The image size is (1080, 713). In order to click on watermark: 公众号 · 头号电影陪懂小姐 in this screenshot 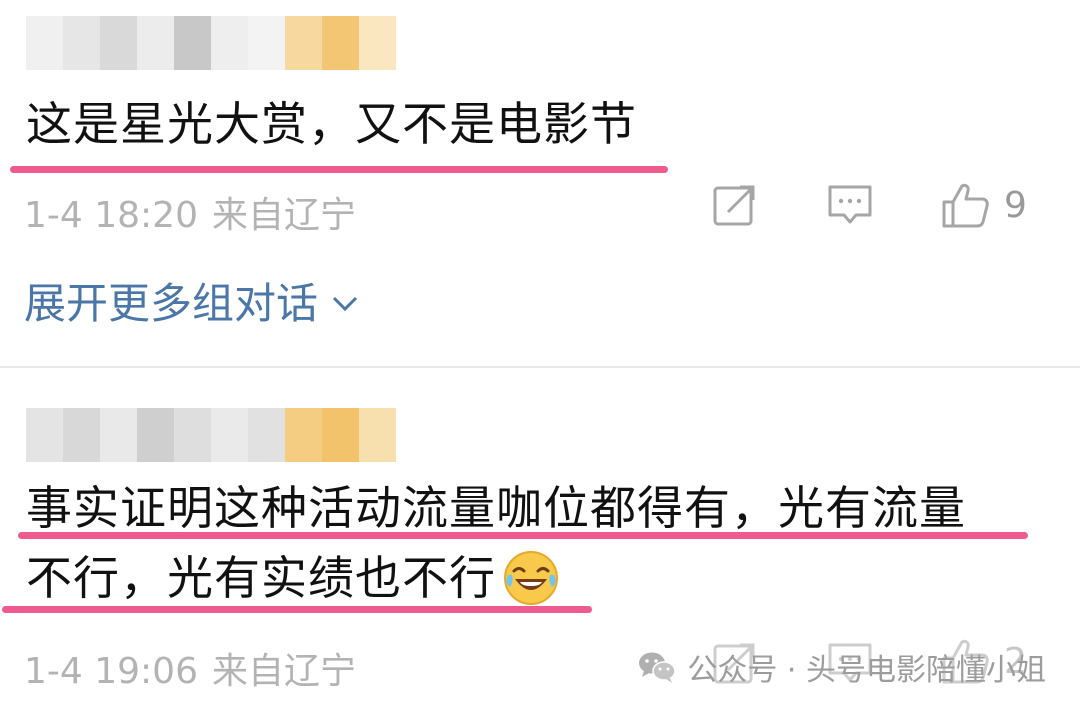, I will do `click(841, 667)`.